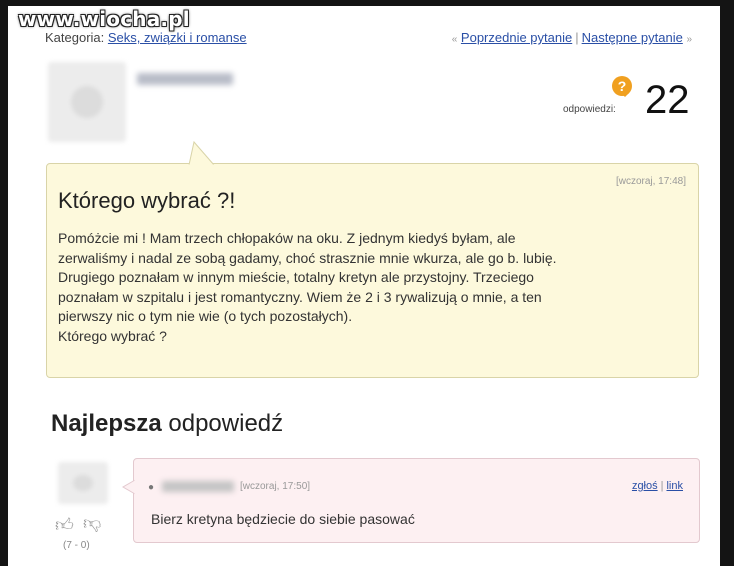  What do you see at coordinates (106, 423) in the screenshot?
I see `best-answer-heading-bold: Najlepsza` at bounding box center [106, 423].